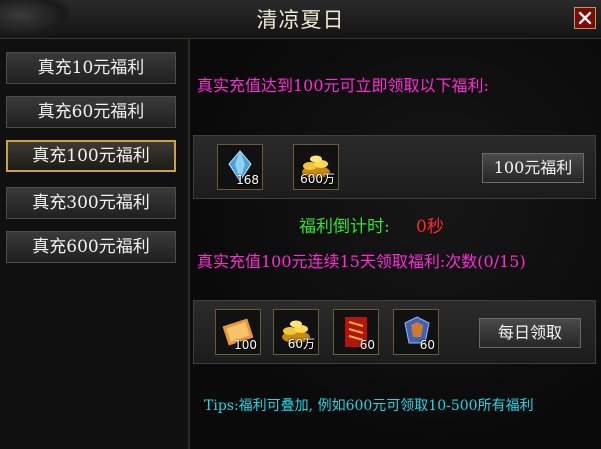  What do you see at coordinates (247, 180) in the screenshot?
I see `item-count: 168` at bounding box center [247, 180].